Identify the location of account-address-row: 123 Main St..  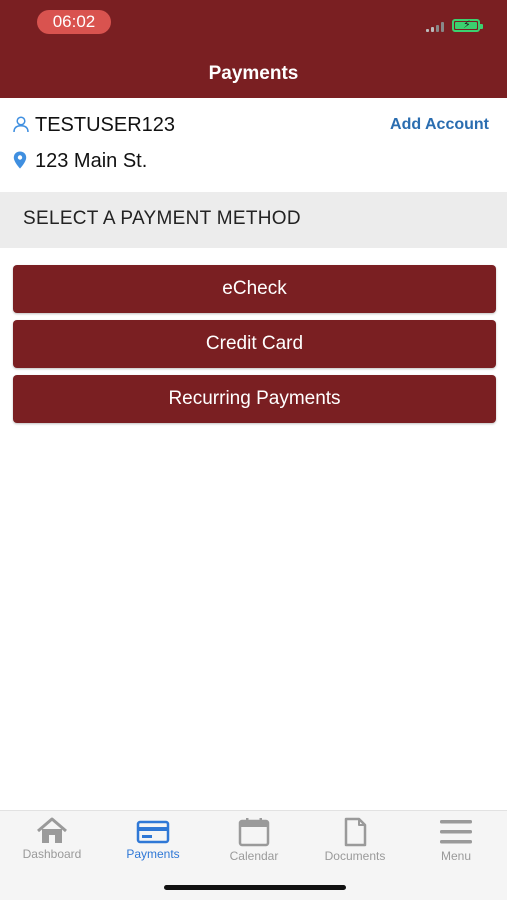
(253, 161).